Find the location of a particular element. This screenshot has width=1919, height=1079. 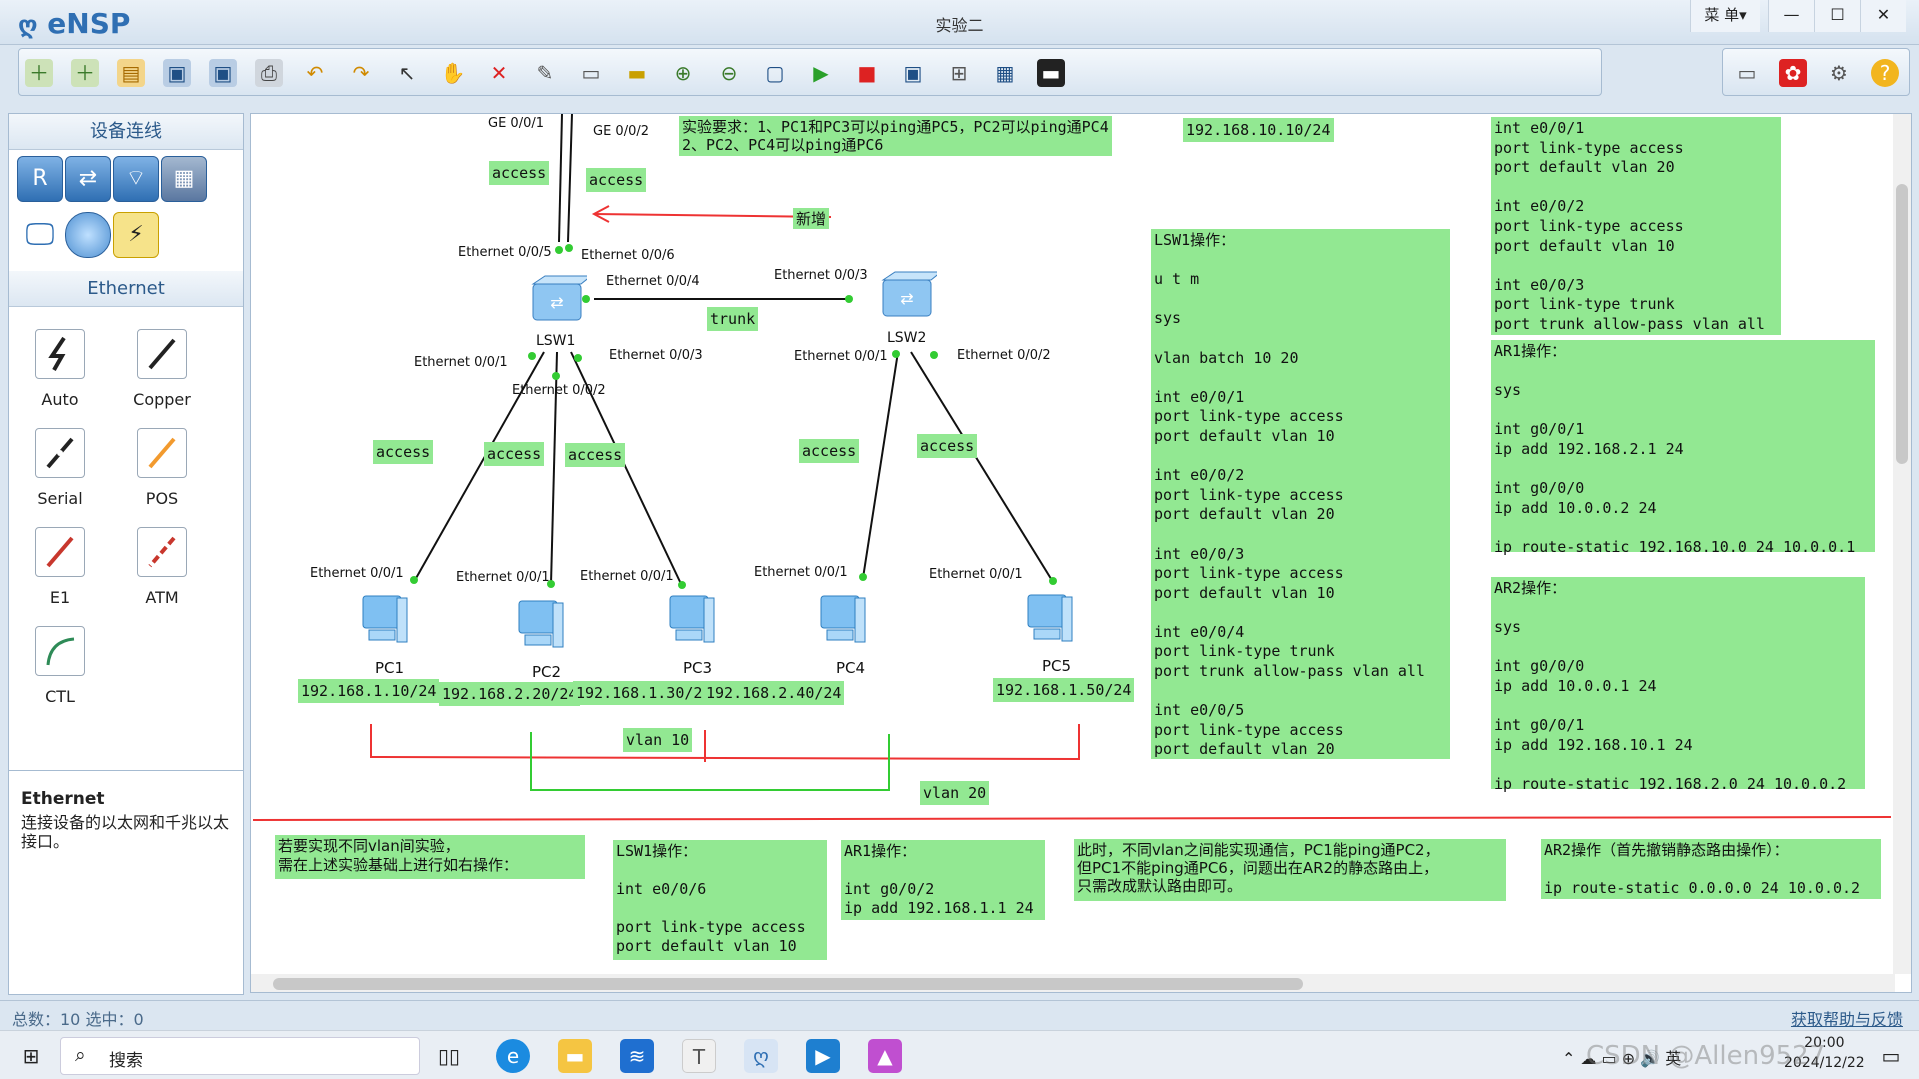

search-box: ⌕ 搜索 is located at coordinates (240, 1056).